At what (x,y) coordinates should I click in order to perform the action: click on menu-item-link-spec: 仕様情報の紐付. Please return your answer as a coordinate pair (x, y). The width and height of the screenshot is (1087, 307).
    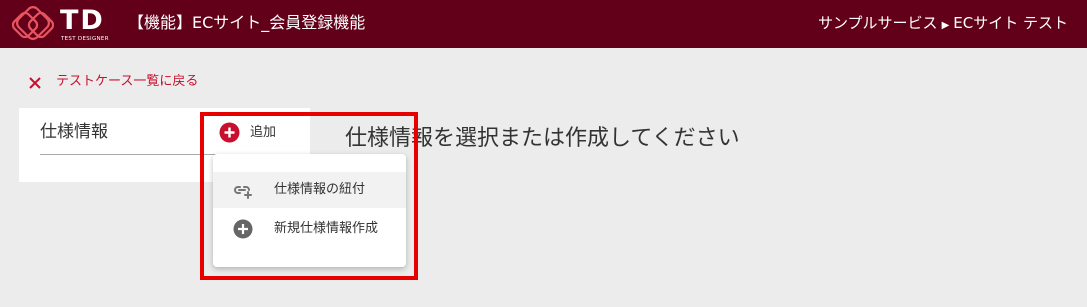
    Looking at the image, I should click on (309, 190).